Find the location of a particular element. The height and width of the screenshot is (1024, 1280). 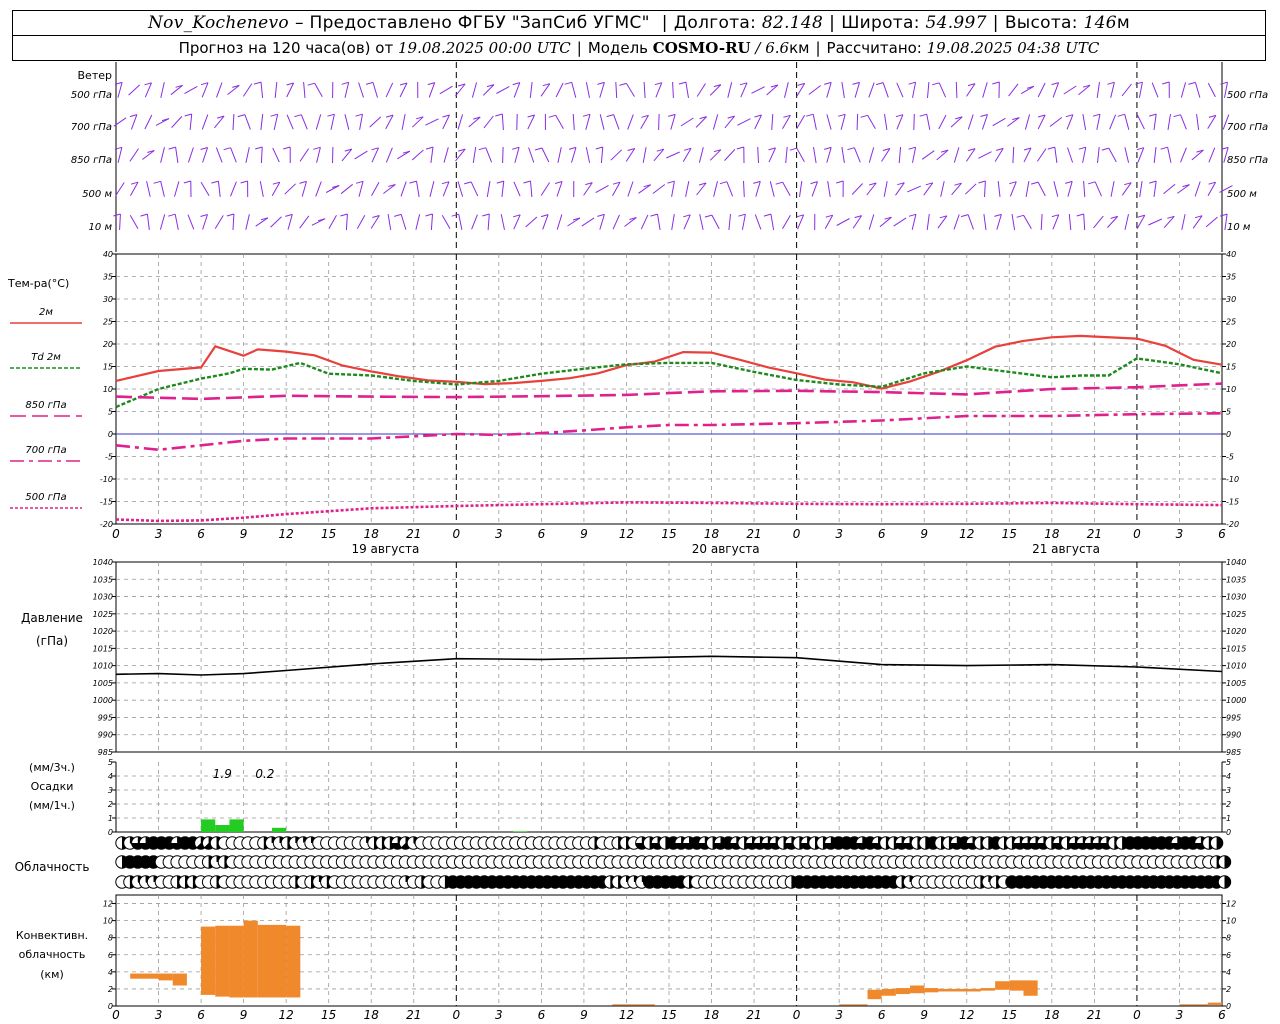

wind-level-label: 700 гПа is located at coordinates (1247, 127).